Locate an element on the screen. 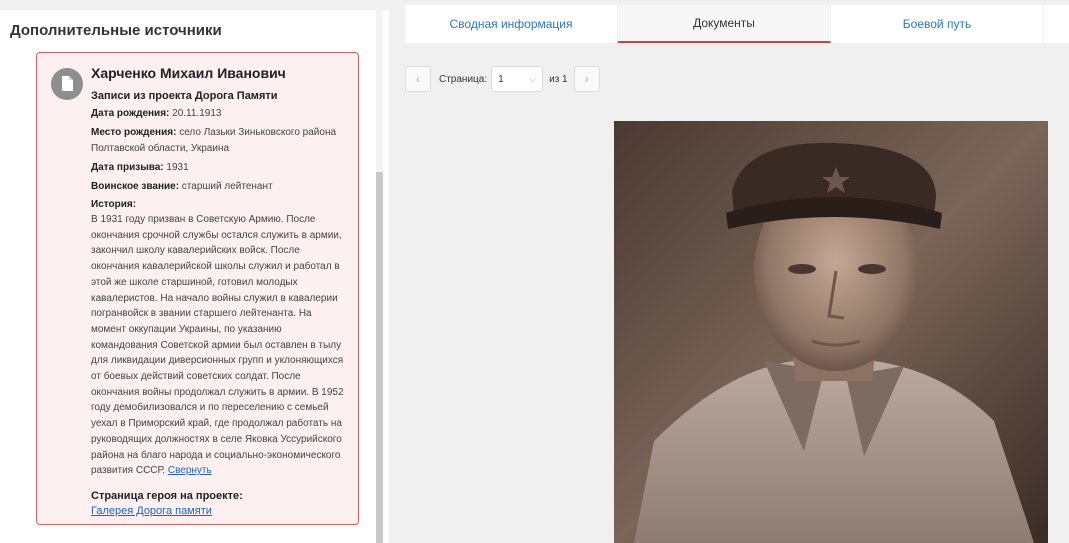 The width and height of the screenshot is (1069, 543). document-icon is located at coordinates (67, 84).